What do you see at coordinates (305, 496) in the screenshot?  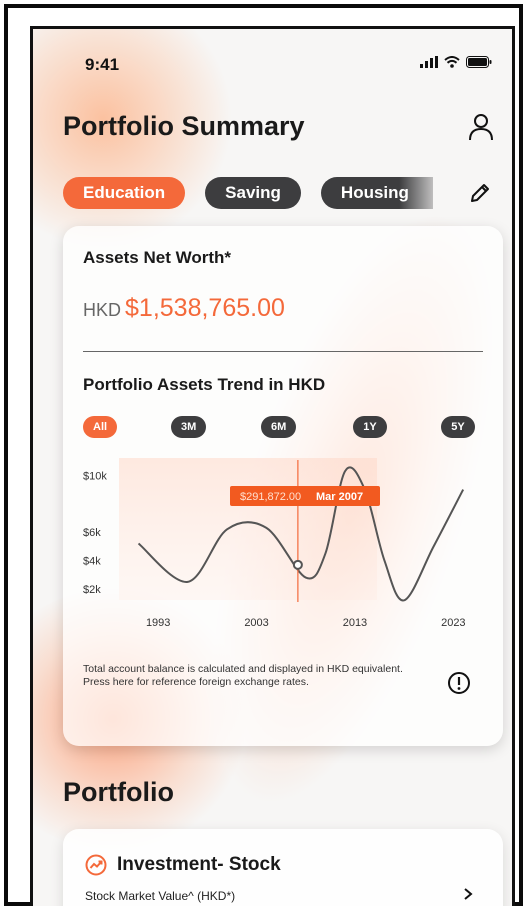 I see `chart-tooltip: $291,872.00 Mar 2007` at bounding box center [305, 496].